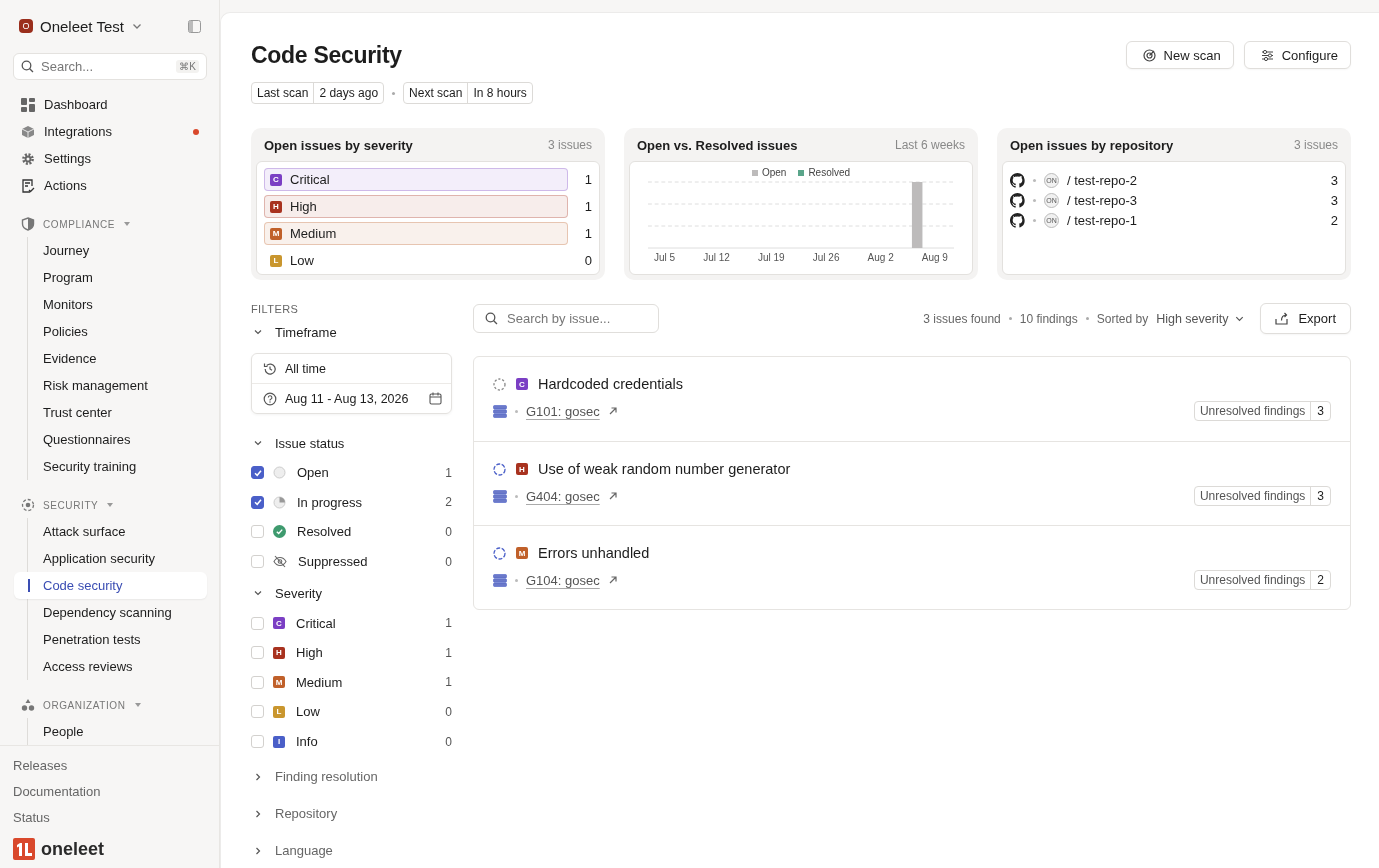 Image resolution: width=1379 pixels, height=868 pixels. What do you see at coordinates (110, 158) in the screenshot?
I see `nav-item: Settings` at bounding box center [110, 158].